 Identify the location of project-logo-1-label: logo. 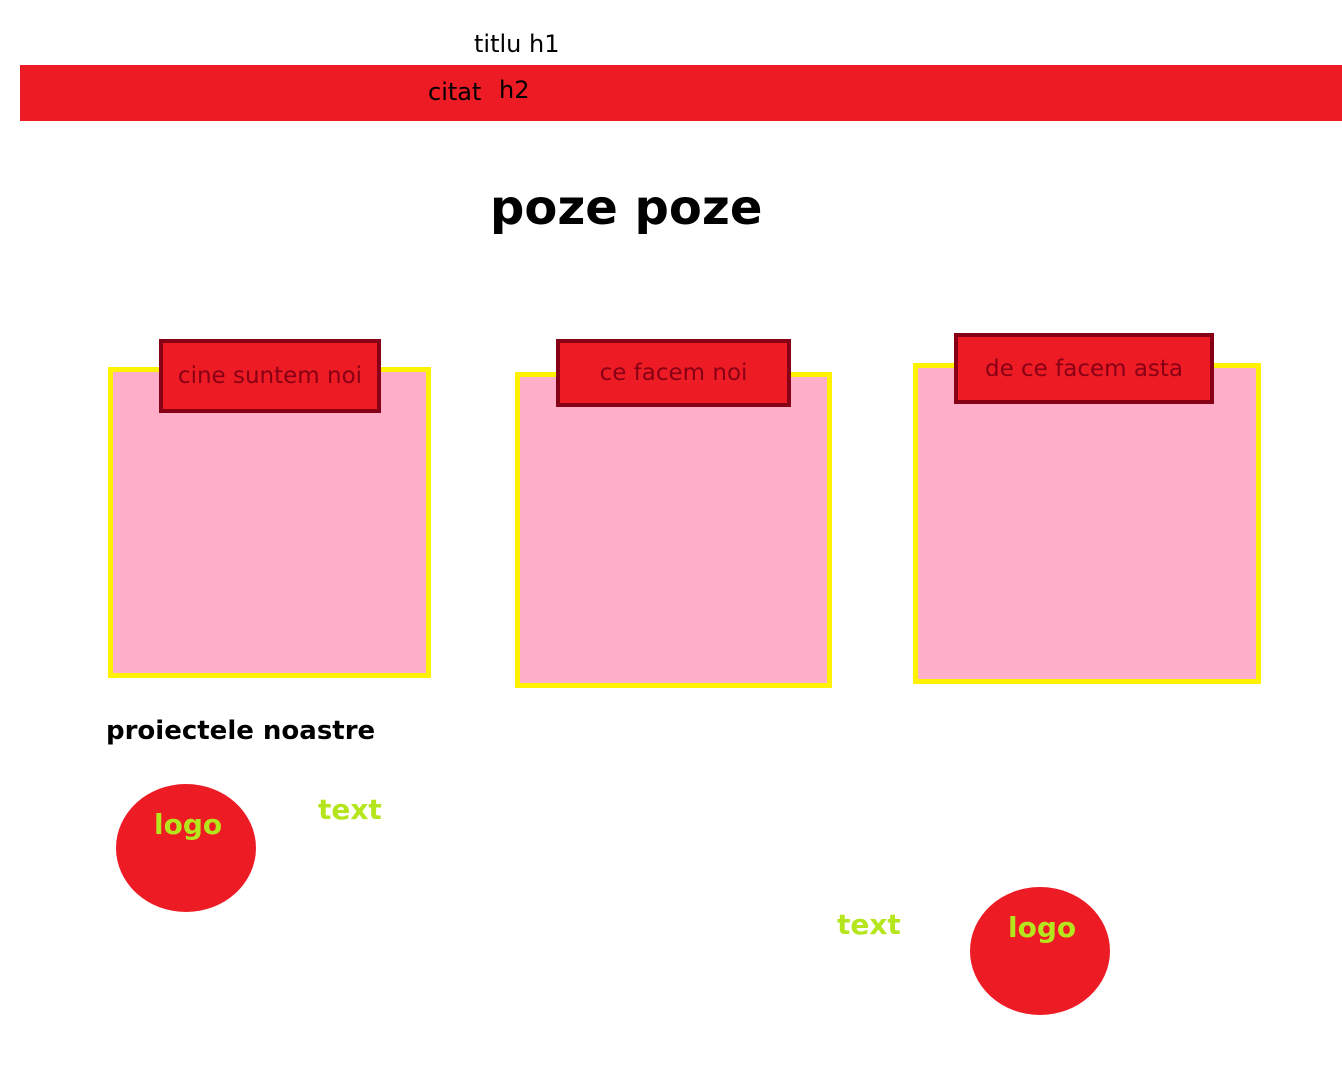
(188, 824).